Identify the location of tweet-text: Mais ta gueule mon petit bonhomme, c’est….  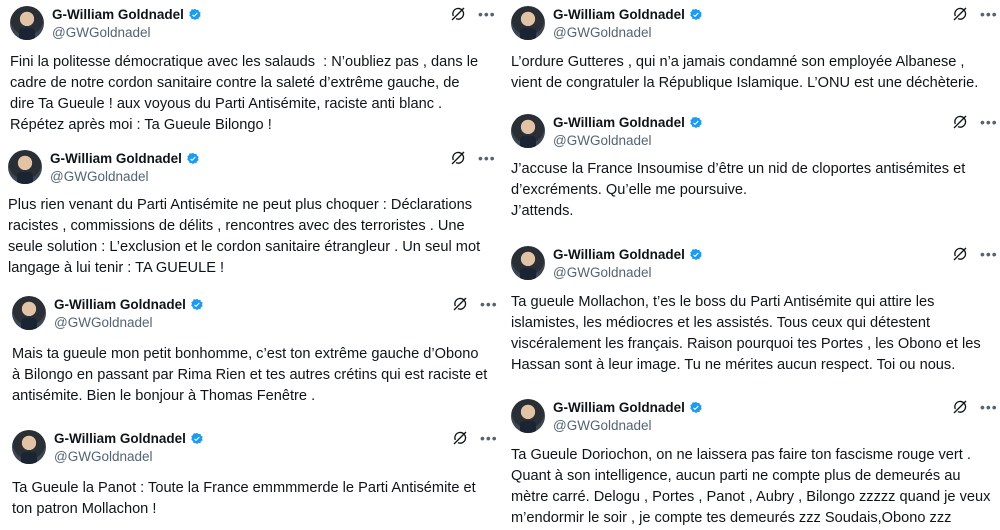
(250, 375).